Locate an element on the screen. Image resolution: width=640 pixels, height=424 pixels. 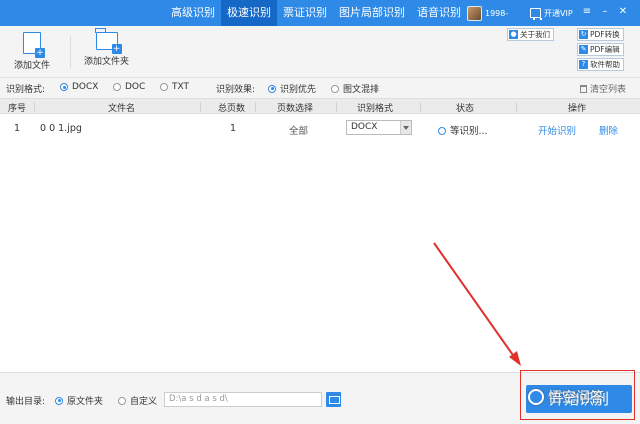
row-format-select: DOCX is located at coordinates (379, 127).